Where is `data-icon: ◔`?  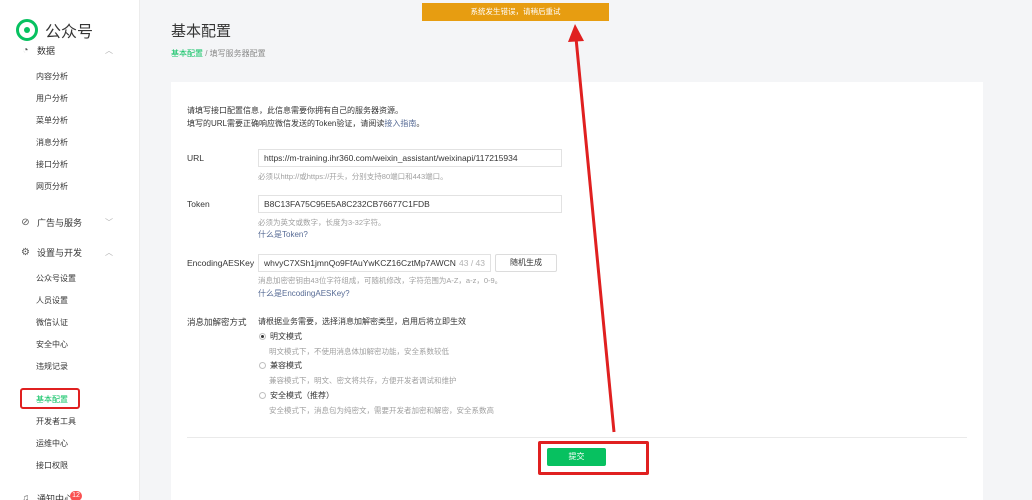
data-icon: ◔ is located at coordinates (25, 50).